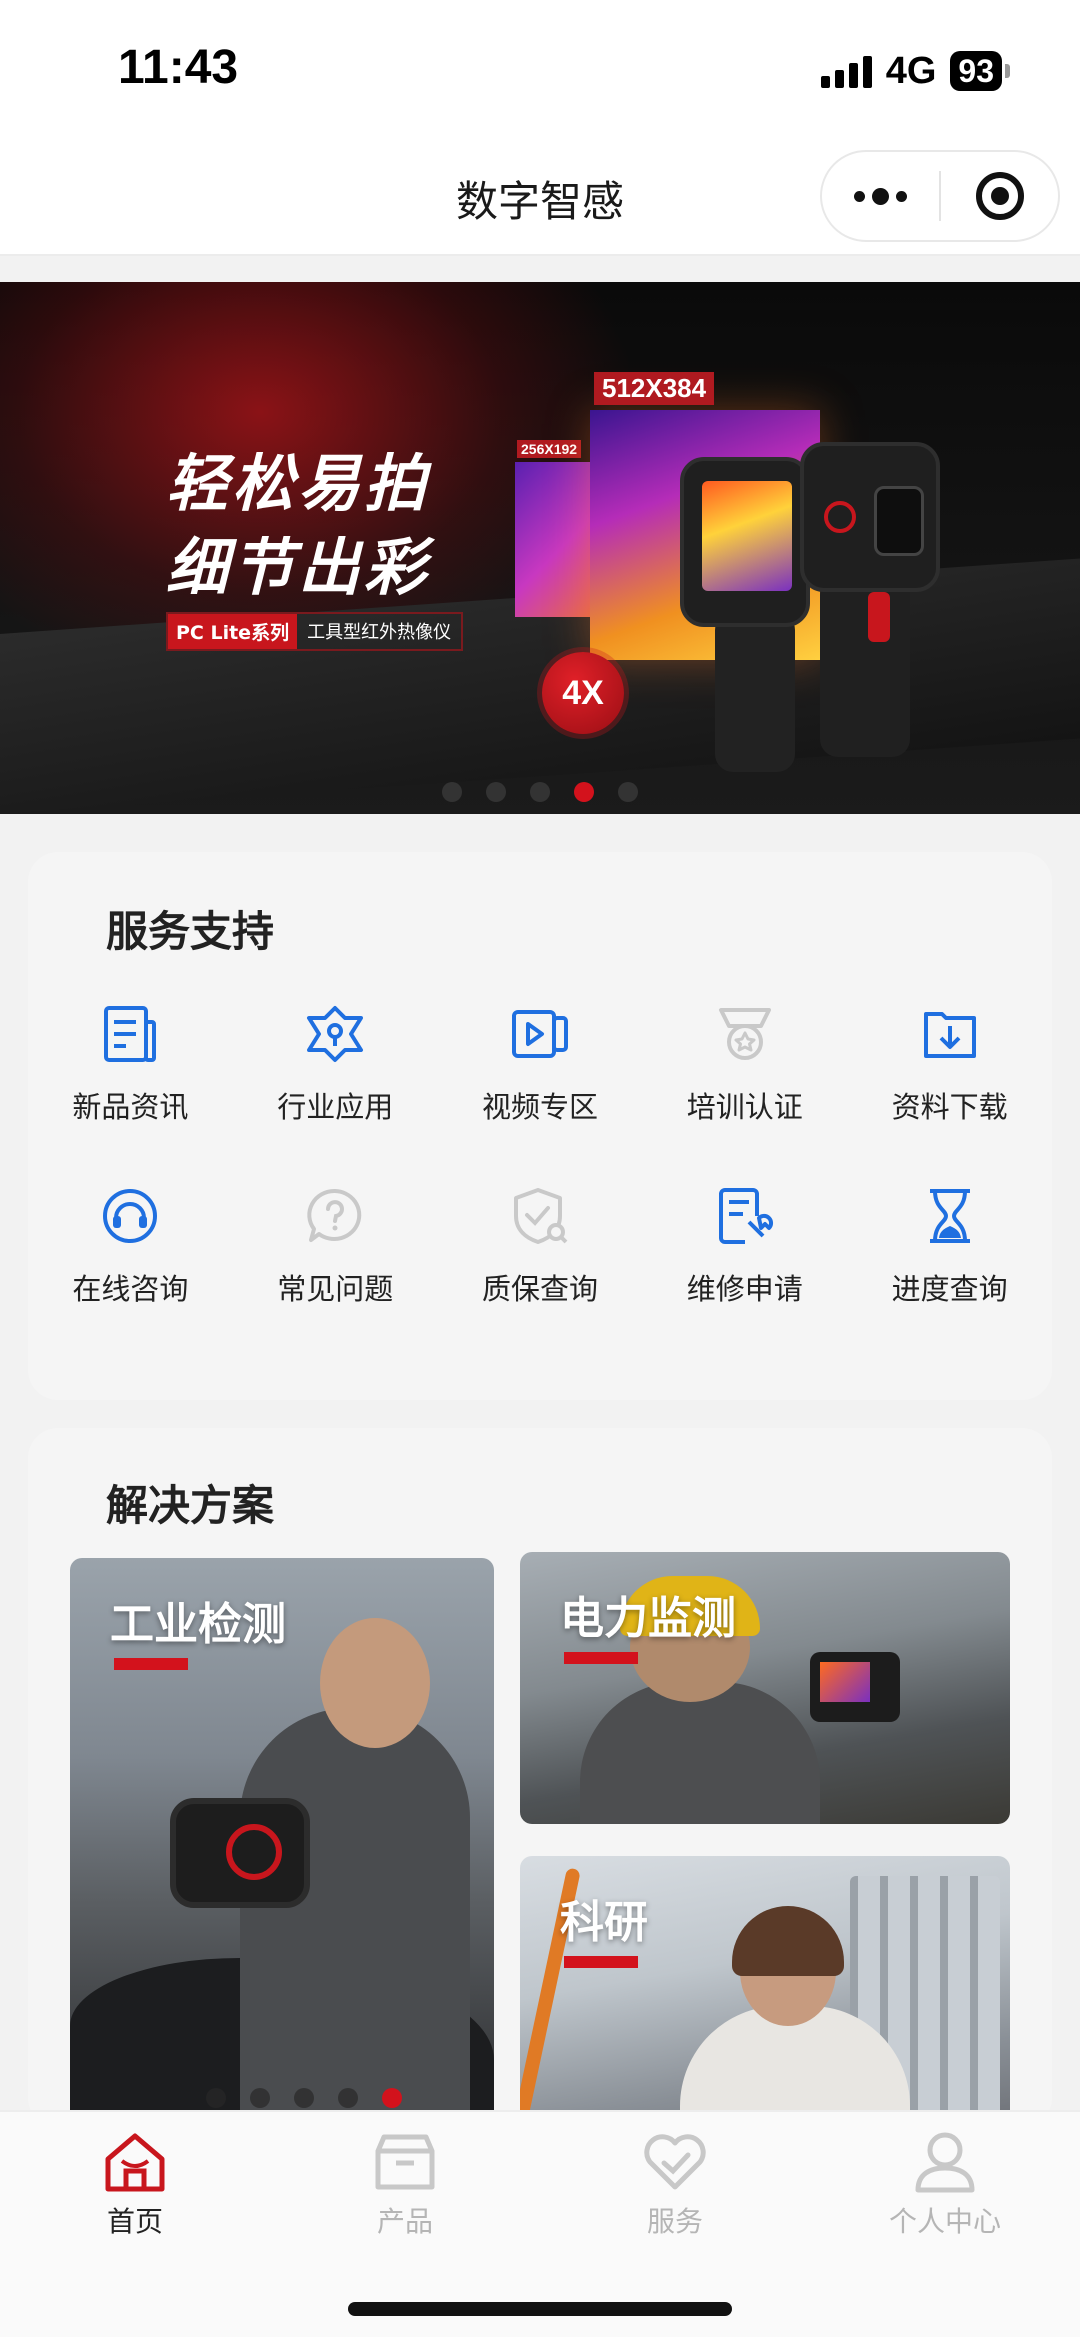  What do you see at coordinates (949, 1289) in the screenshot?
I see `service-item-label: 进度查询` at bounding box center [949, 1289].